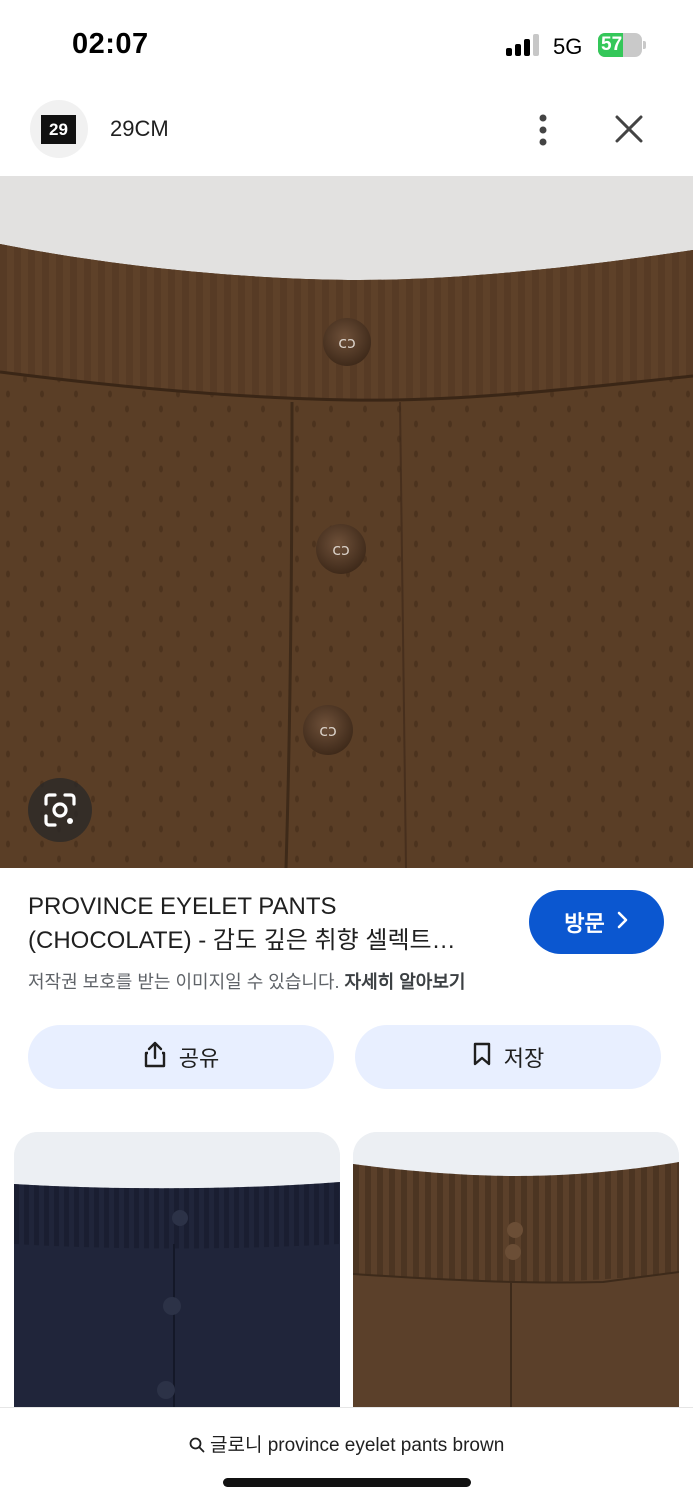  I want to click on bottom-search-bar: 글로니 province eyelet pants brown, so click(346, 1453).